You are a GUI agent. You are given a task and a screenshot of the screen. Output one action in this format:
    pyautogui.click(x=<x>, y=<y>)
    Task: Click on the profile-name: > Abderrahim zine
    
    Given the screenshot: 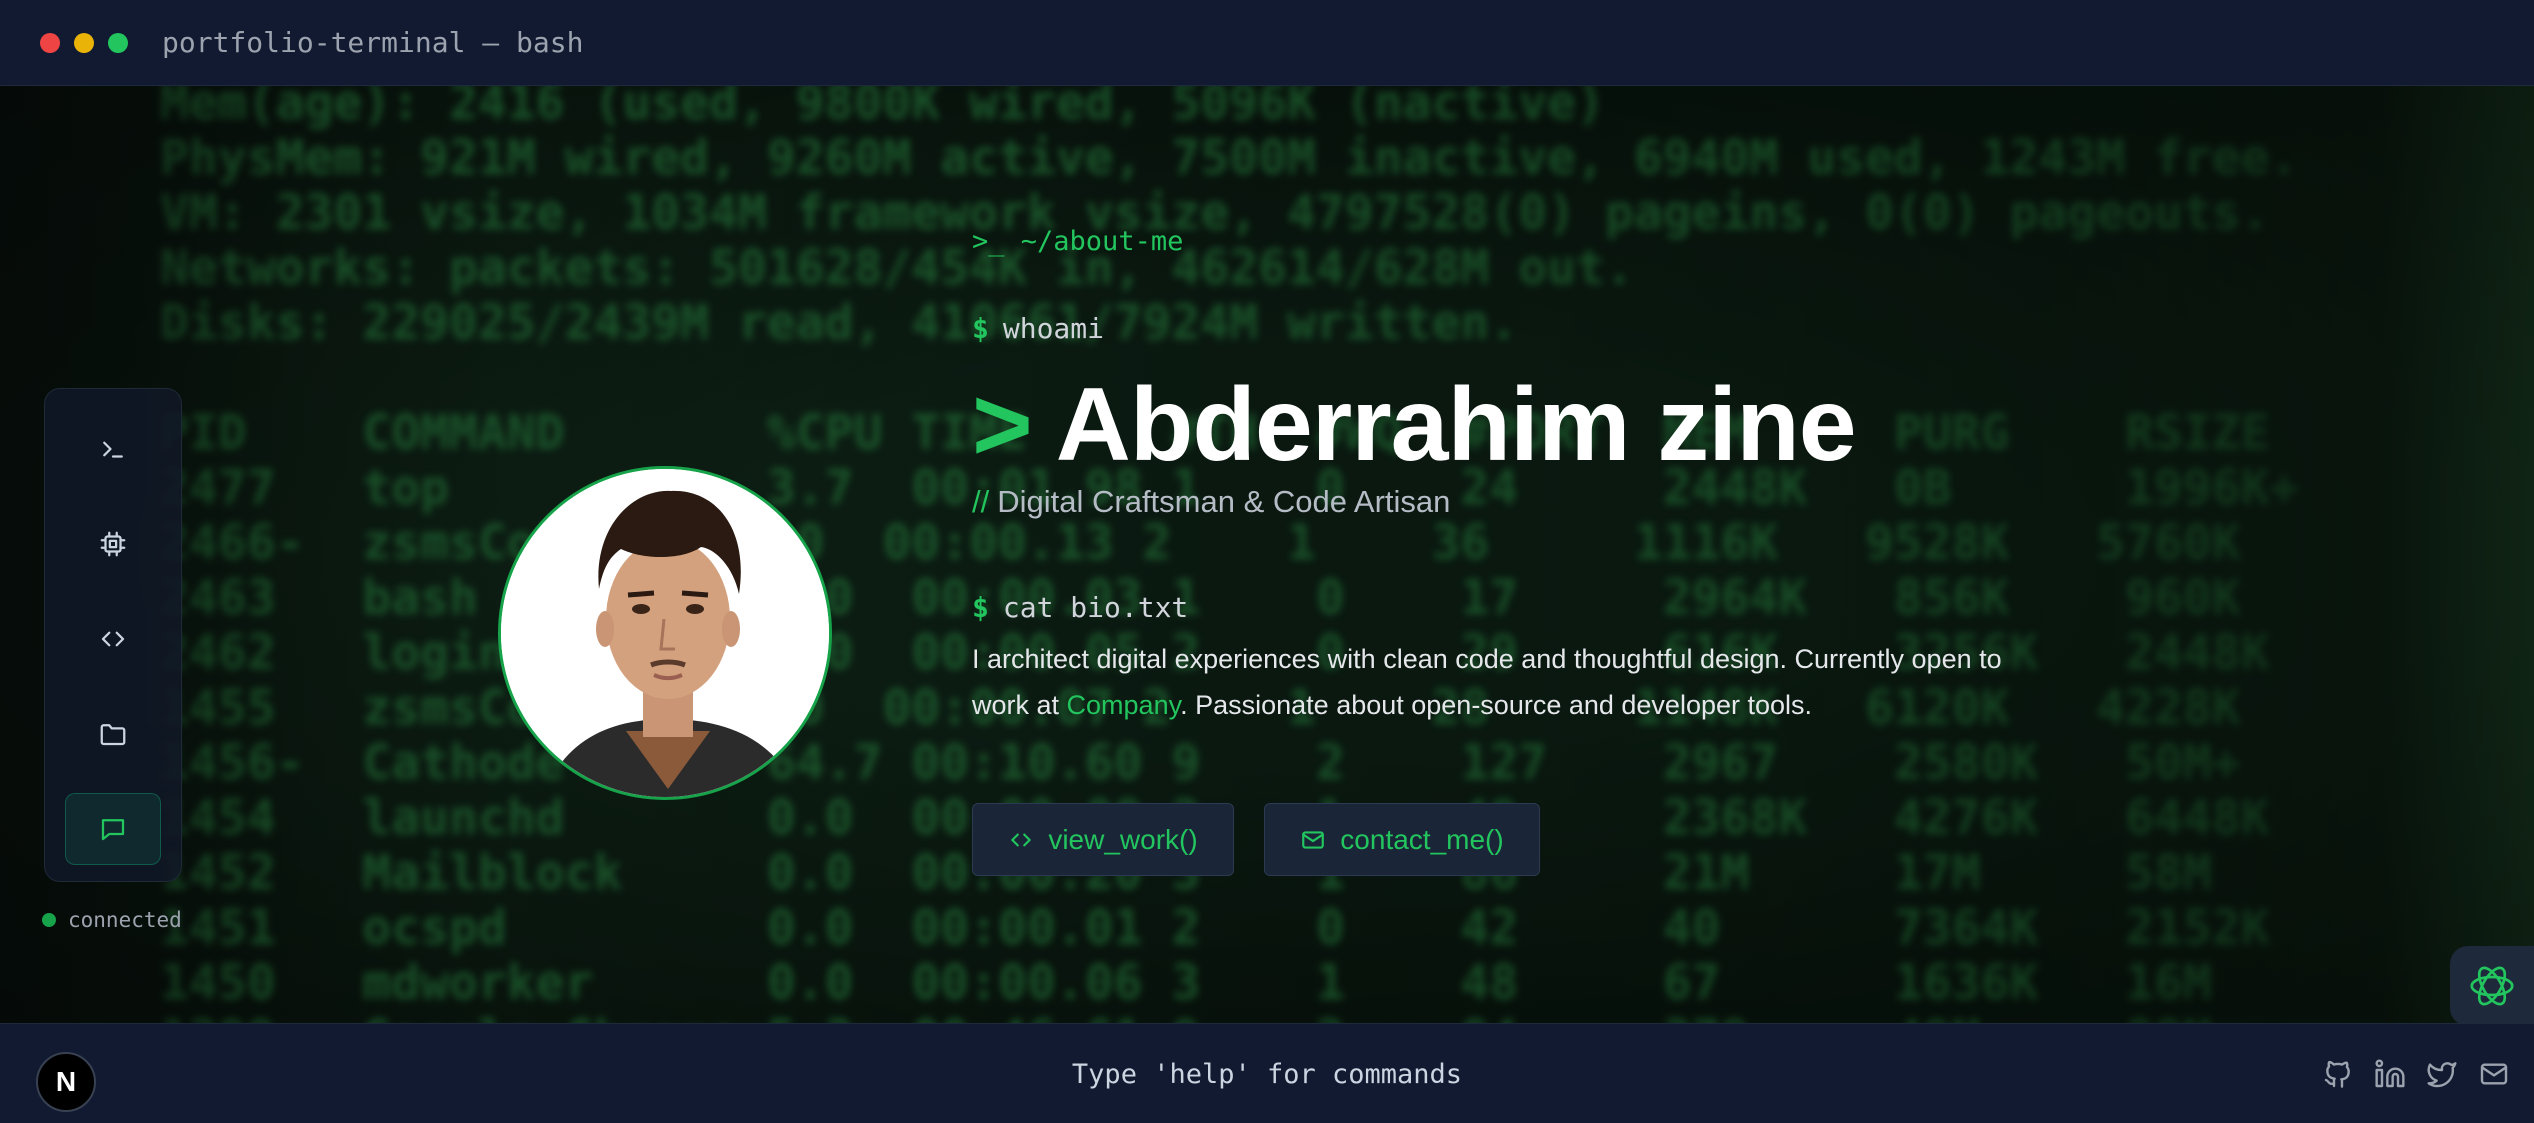 What is the action you would take?
    pyautogui.click(x=1414, y=425)
    